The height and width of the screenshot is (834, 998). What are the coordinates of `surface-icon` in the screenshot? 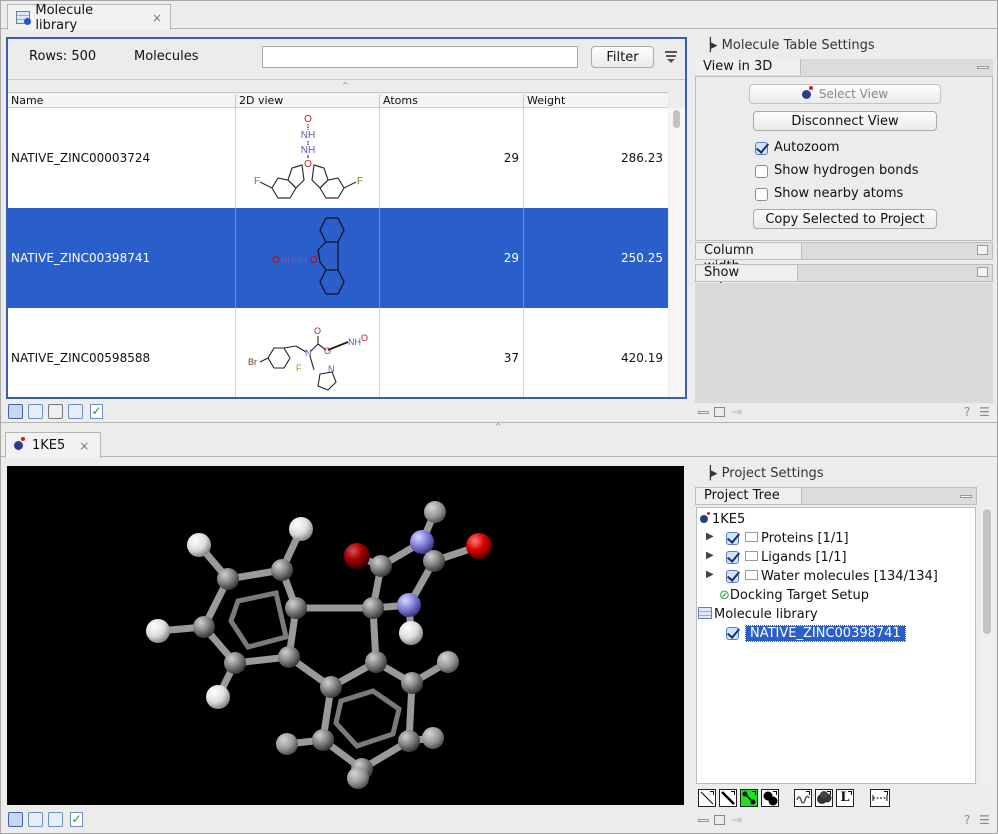 It's located at (824, 798).